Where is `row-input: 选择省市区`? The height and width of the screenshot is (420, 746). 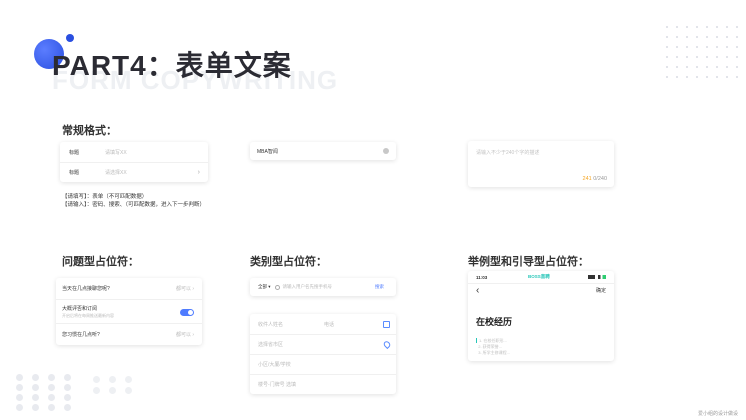
row-input: 选择省市区 is located at coordinates (270, 344).